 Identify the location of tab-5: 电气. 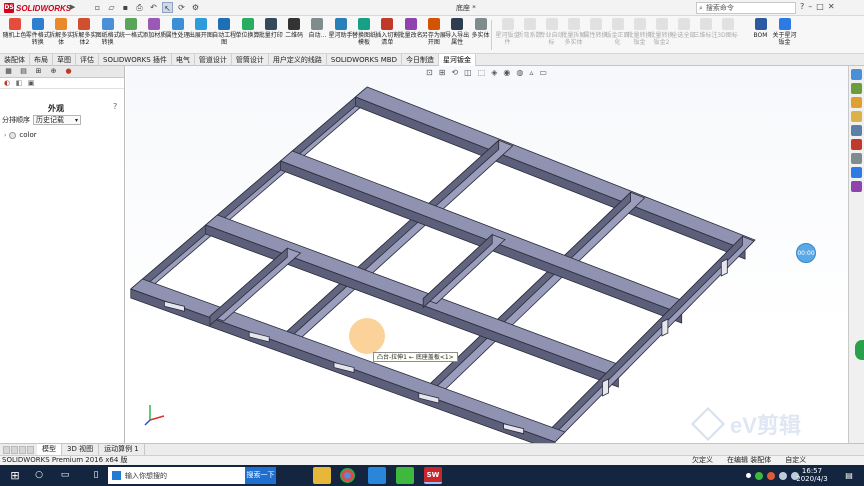
(183, 60).